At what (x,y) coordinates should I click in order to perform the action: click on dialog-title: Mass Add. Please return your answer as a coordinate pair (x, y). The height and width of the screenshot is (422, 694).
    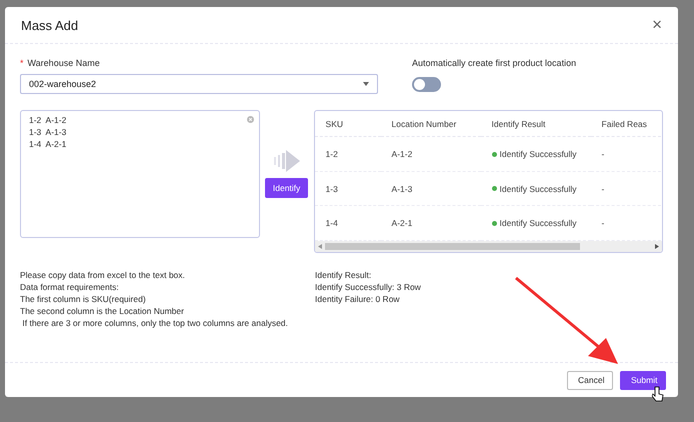
    Looking at the image, I should click on (49, 25).